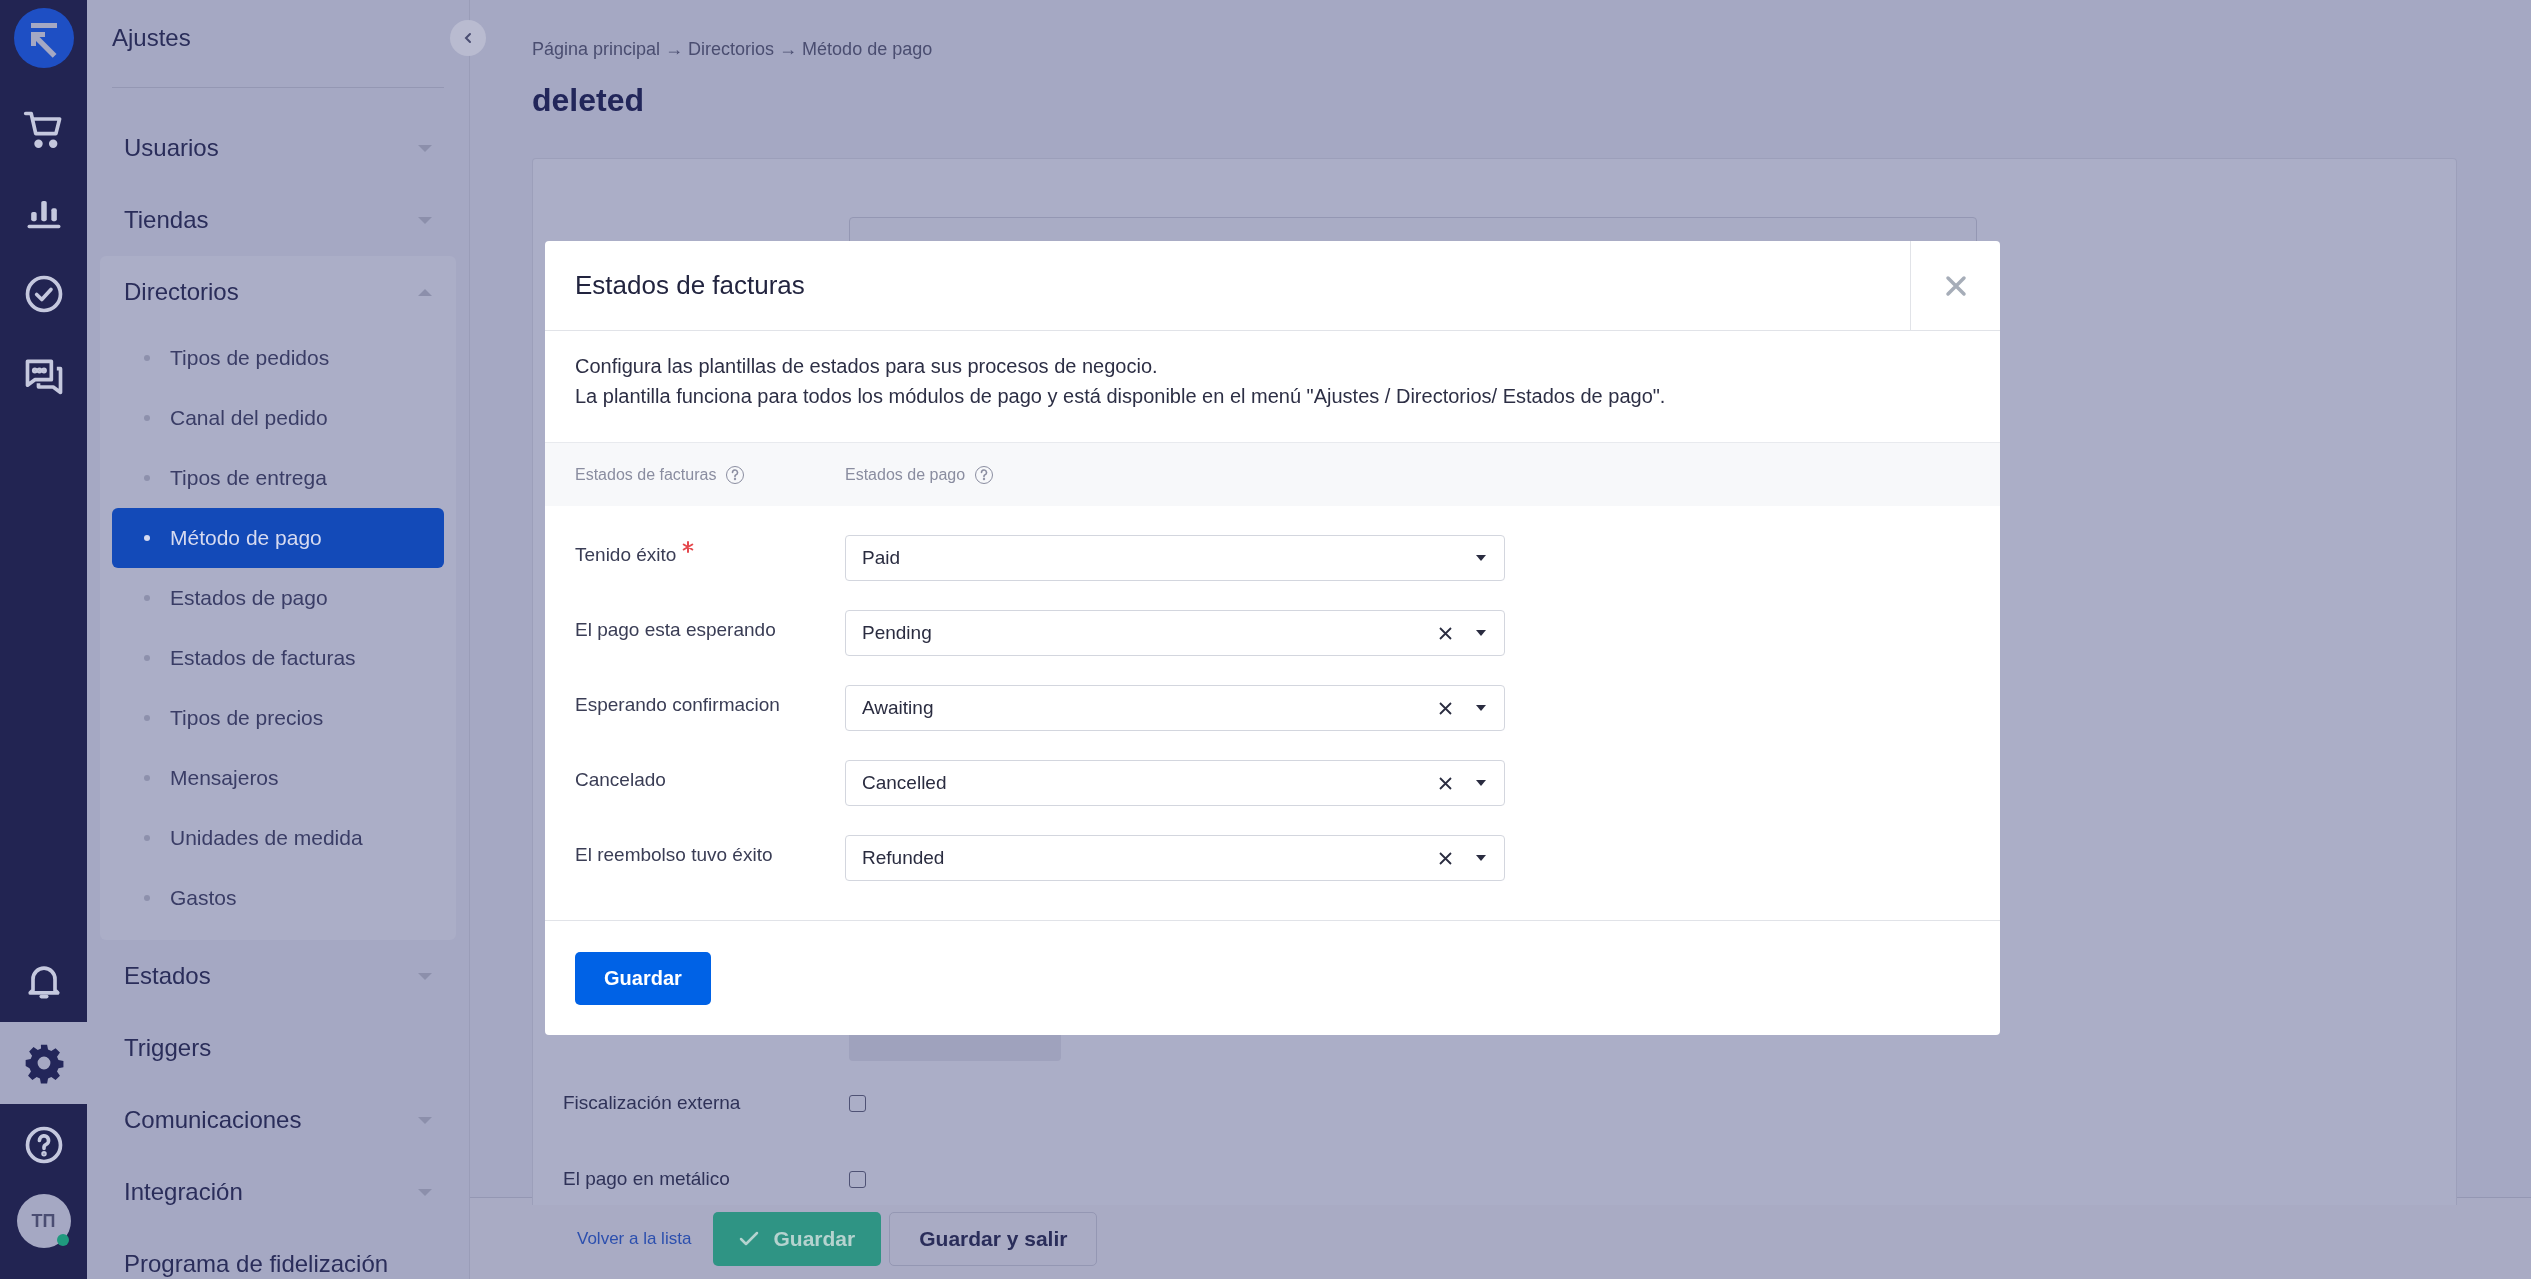 This screenshot has height=1279, width=2531. What do you see at coordinates (674, 855) in the screenshot?
I see `field-label: El reembolso tuvo éxito` at bounding box center [674, 855].